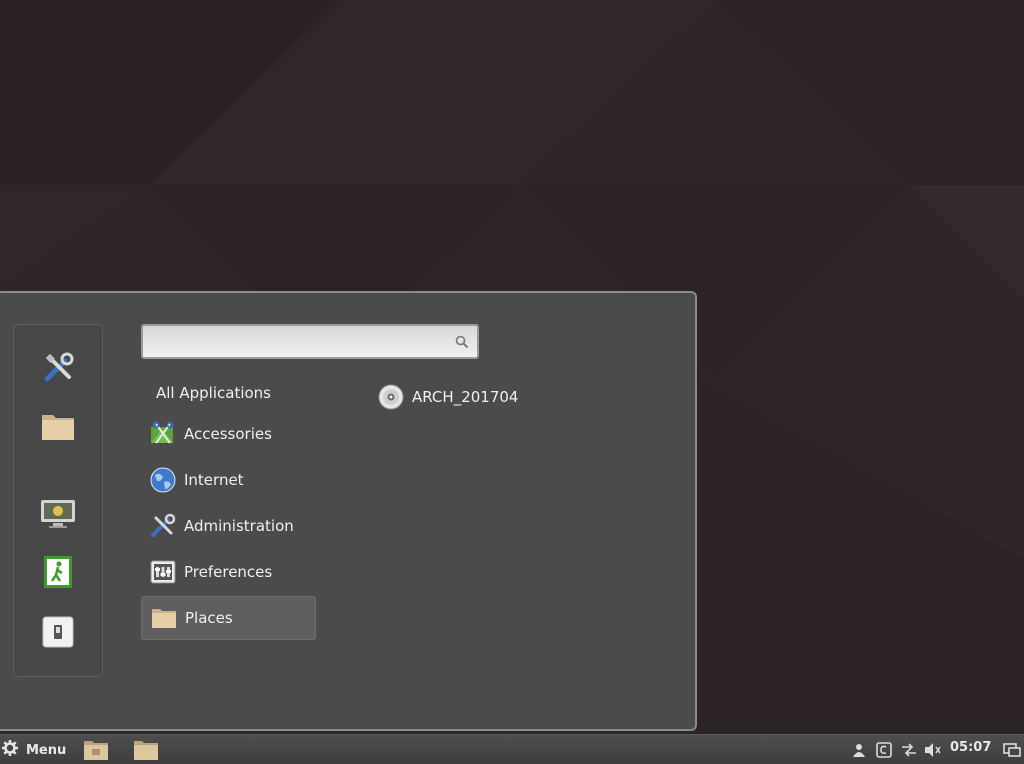 Image resolution: width=1024 pixels, height=764 pixels. What do you see at coordinates (58, 514) in the screenshot?
I see `lock-screen-icon` at bounding box center [58, 514].